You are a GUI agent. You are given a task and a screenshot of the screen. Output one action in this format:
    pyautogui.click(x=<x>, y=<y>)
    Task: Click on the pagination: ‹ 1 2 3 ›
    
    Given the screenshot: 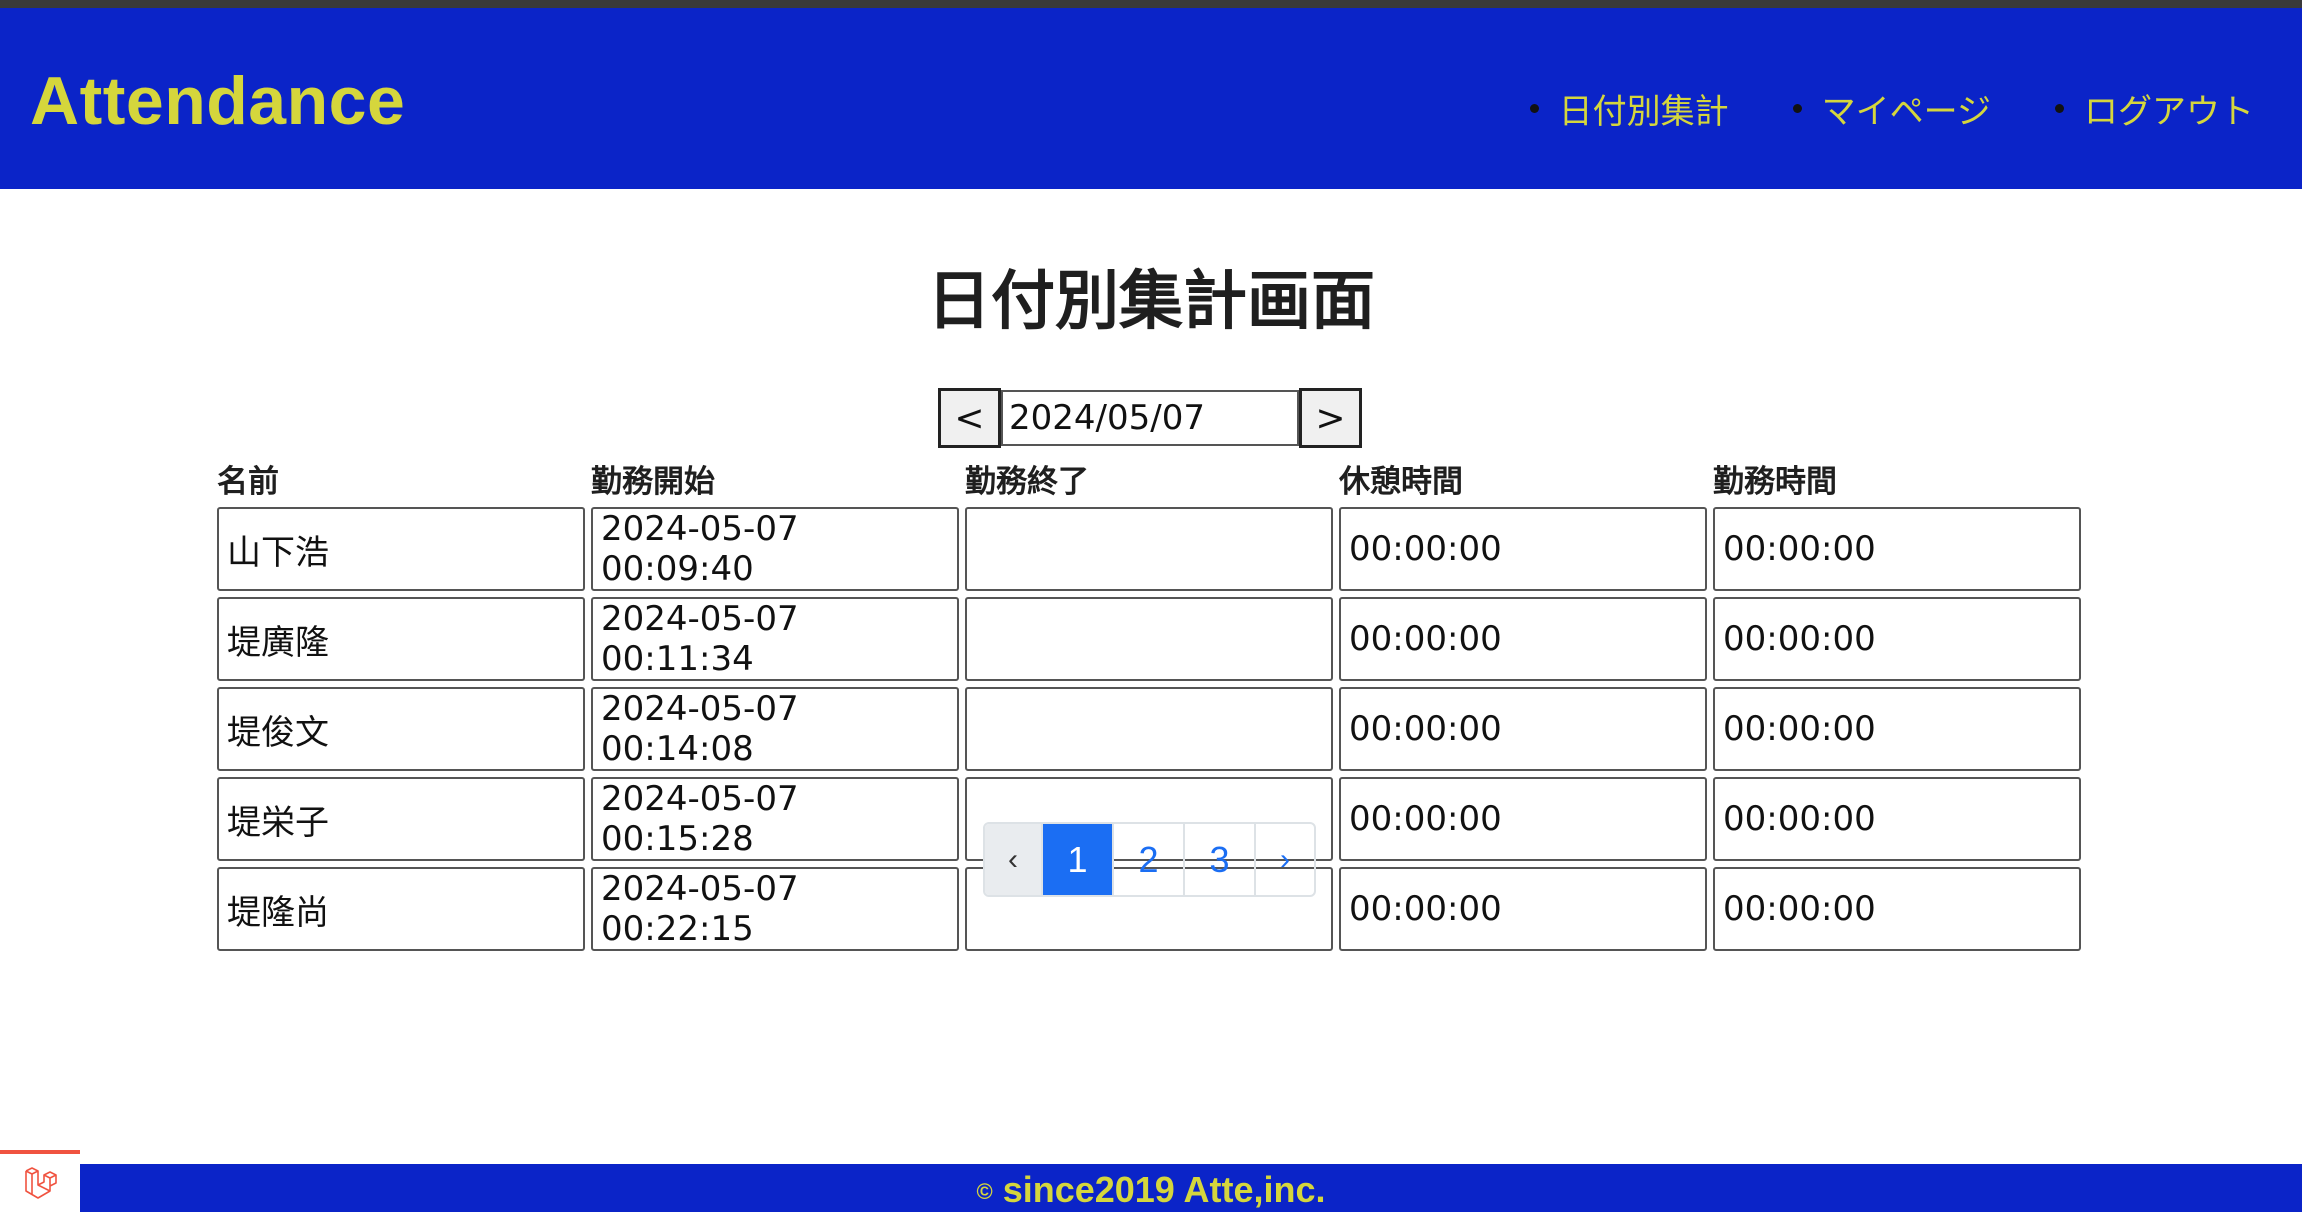 What is the action you would take?
    pyautogui.click(x=1149, y=859)
    